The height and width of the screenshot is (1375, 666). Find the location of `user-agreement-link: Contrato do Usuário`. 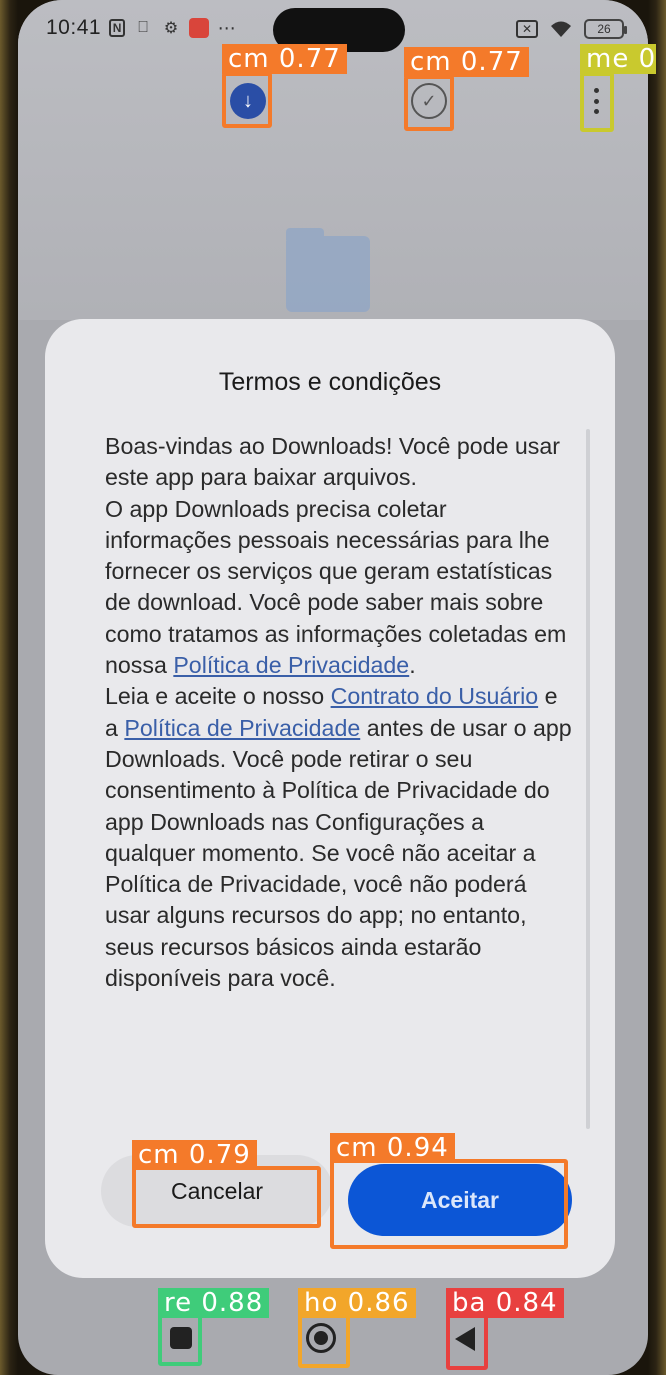

user-agreement-link: Contrato do Usuário is located at coordinates (435, 696).